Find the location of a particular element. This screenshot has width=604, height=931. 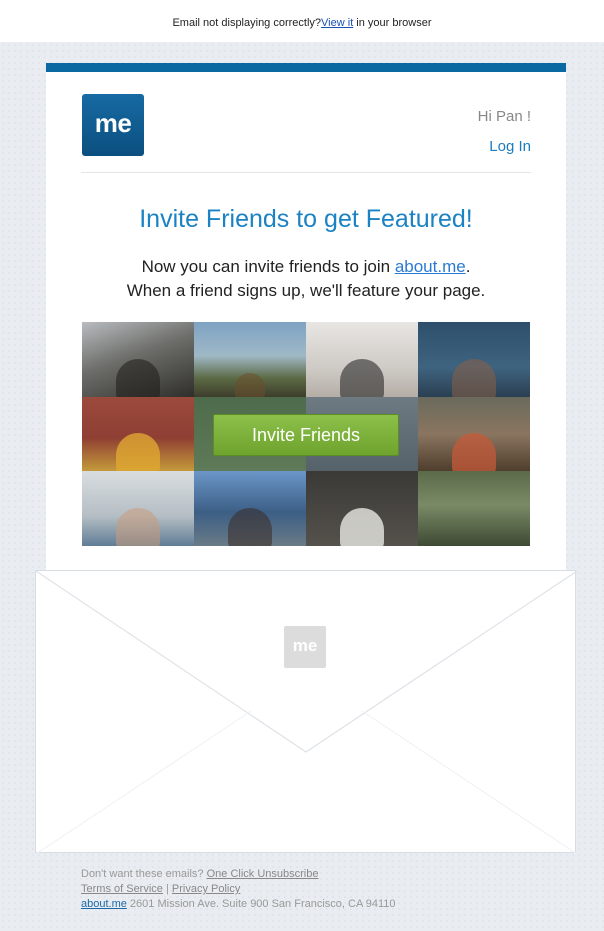

unsubscribe-link: One Click Unsubscribe is located at coordinates (263, 874).